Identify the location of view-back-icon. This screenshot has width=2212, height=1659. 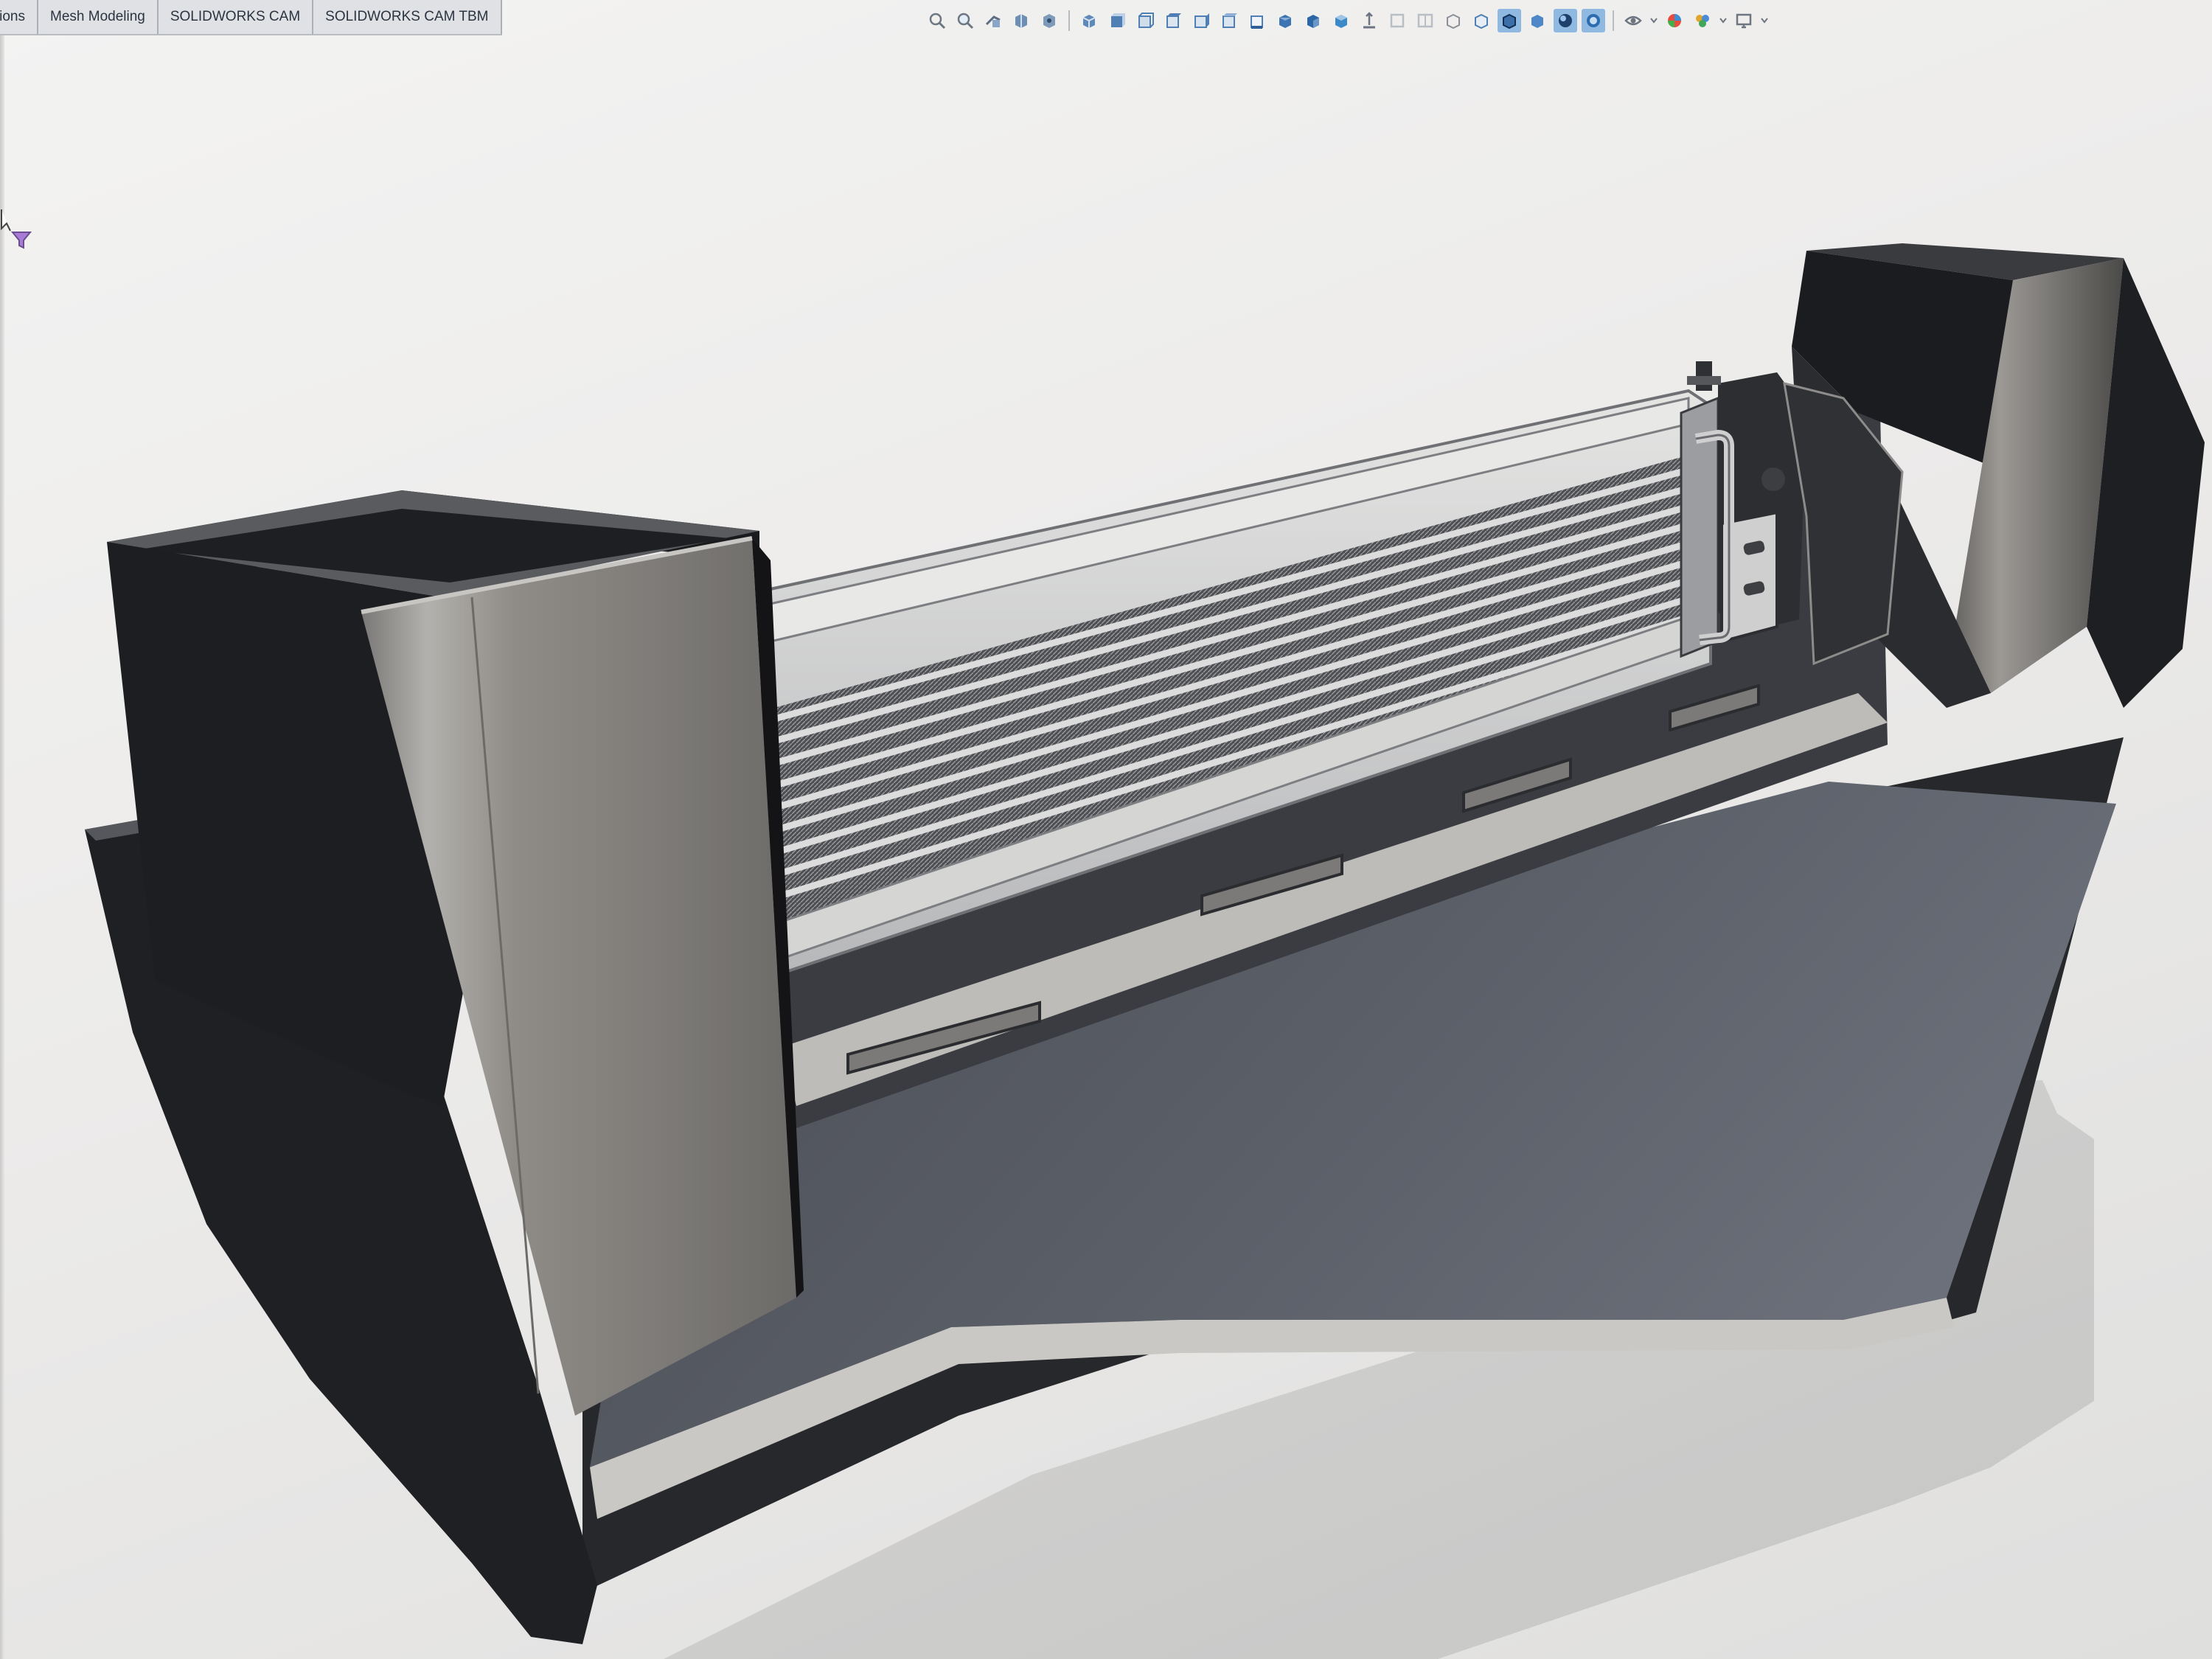
(1145, 20).